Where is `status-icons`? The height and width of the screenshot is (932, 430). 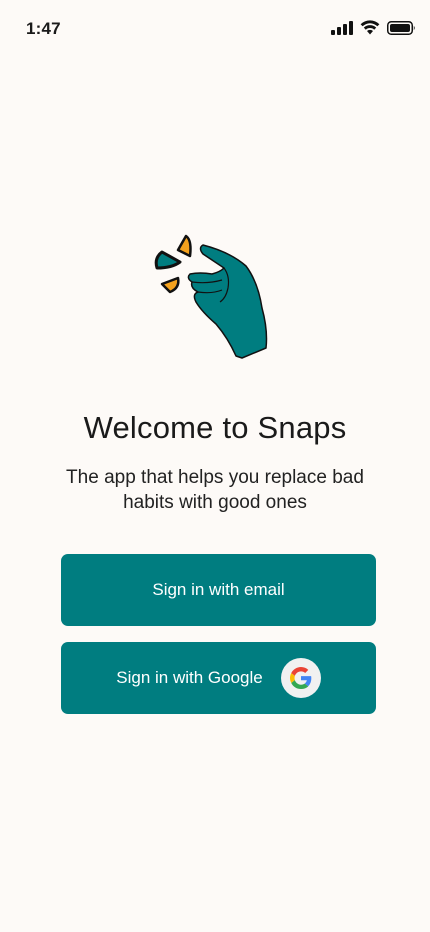 status-icons is located at coordinates (373, 30).